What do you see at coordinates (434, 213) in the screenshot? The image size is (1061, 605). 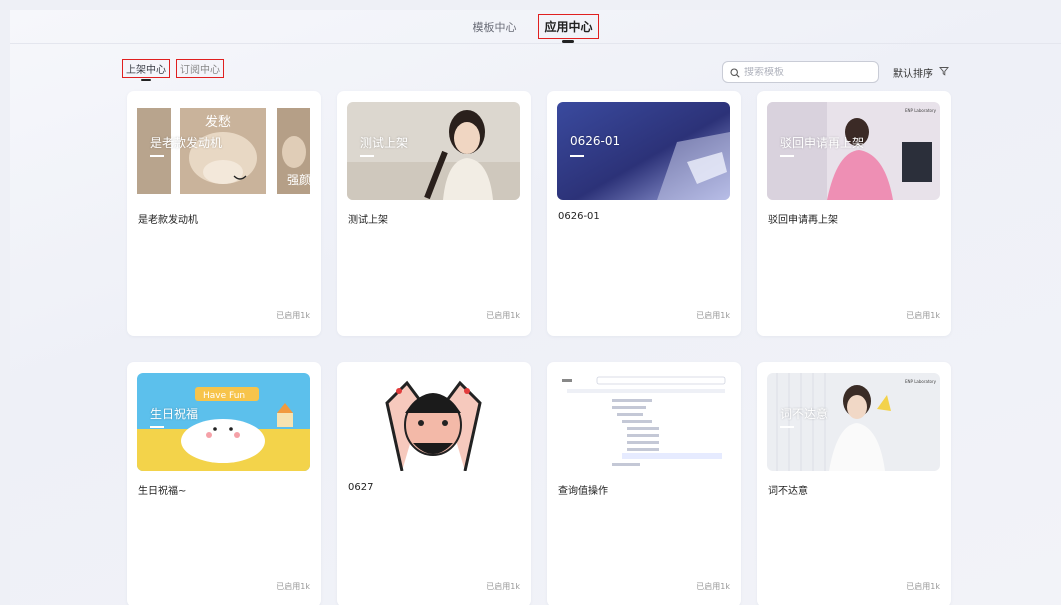 I see `app-card: 测试上架 测试上架 已启用1k` at bounding box center [434, 213].